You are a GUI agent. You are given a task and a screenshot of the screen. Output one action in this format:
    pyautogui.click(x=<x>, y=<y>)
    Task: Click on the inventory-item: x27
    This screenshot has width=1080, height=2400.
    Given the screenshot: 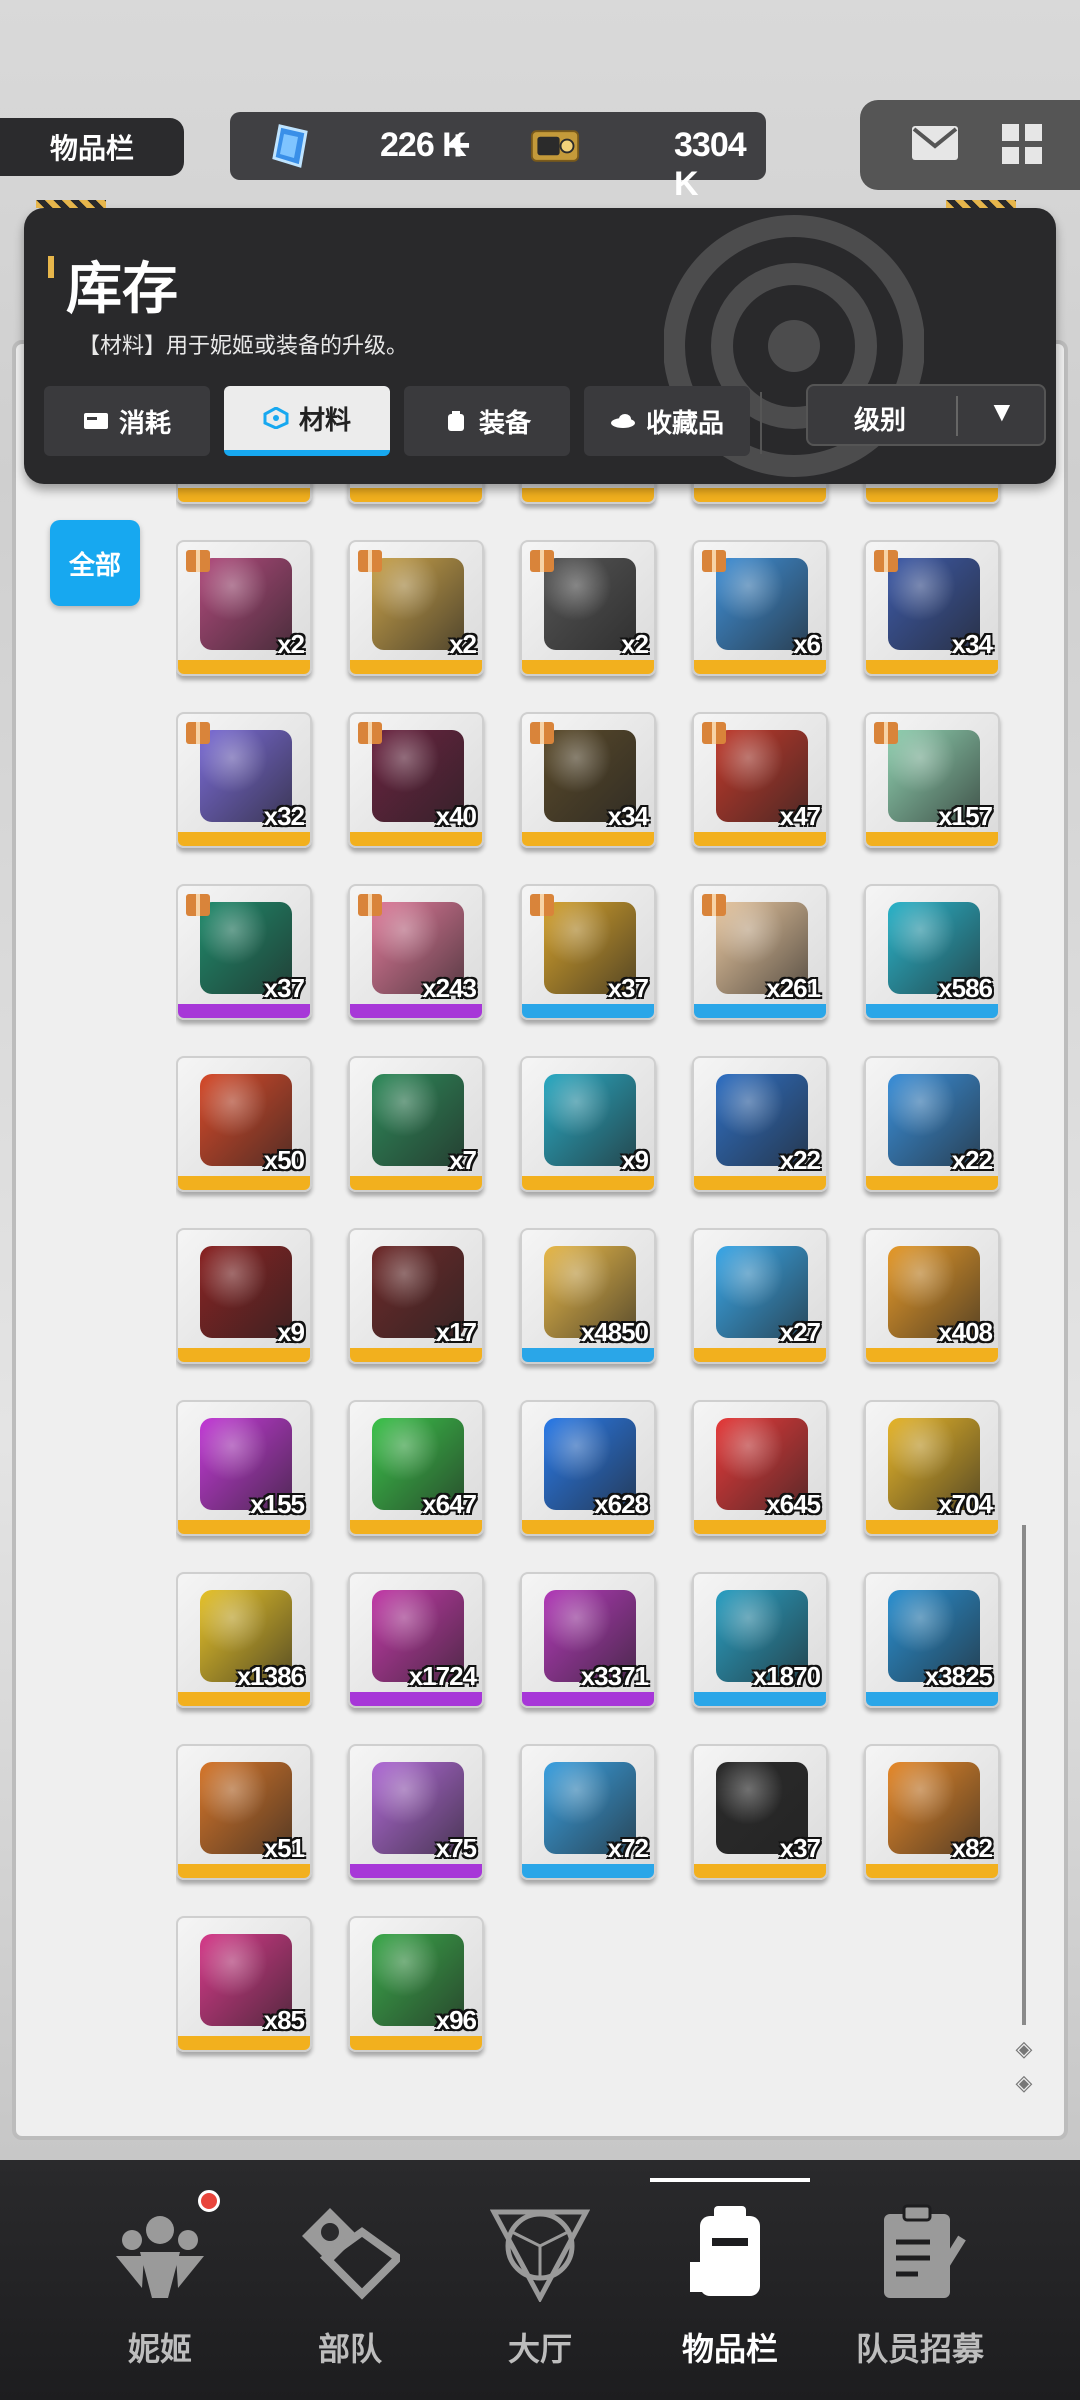 What is the action you would take?
    pyautogui.click(x=760, y=1296)
    